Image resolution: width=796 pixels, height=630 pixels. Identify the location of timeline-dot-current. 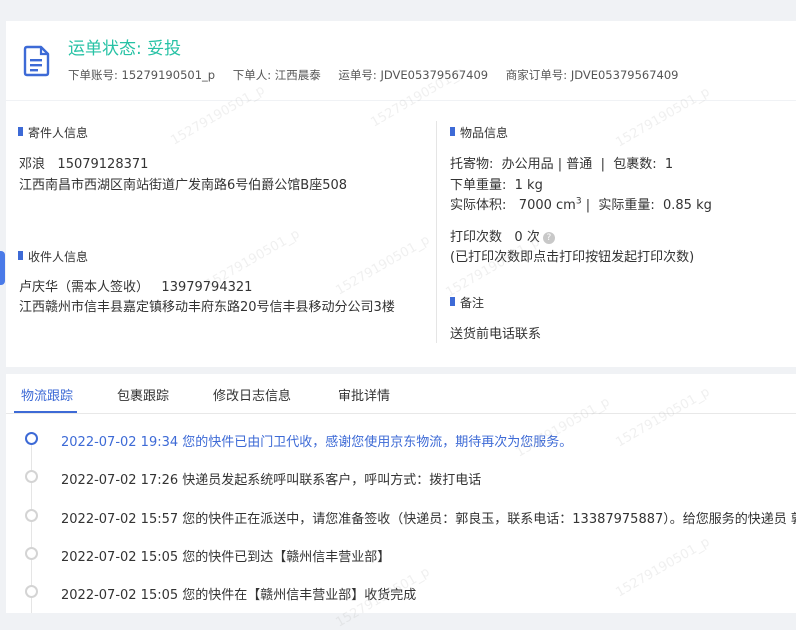
(31, 438).